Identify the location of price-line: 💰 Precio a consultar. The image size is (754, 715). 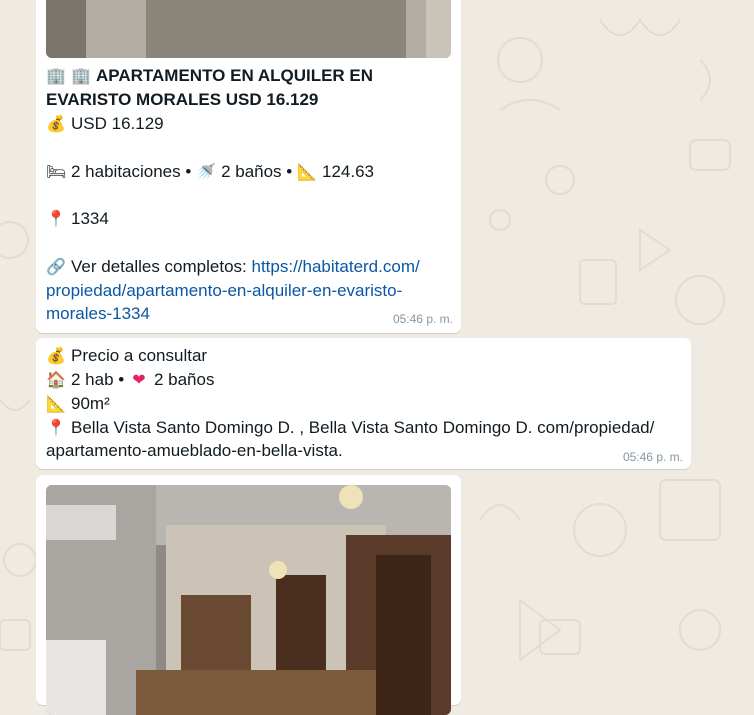
(126, 356).